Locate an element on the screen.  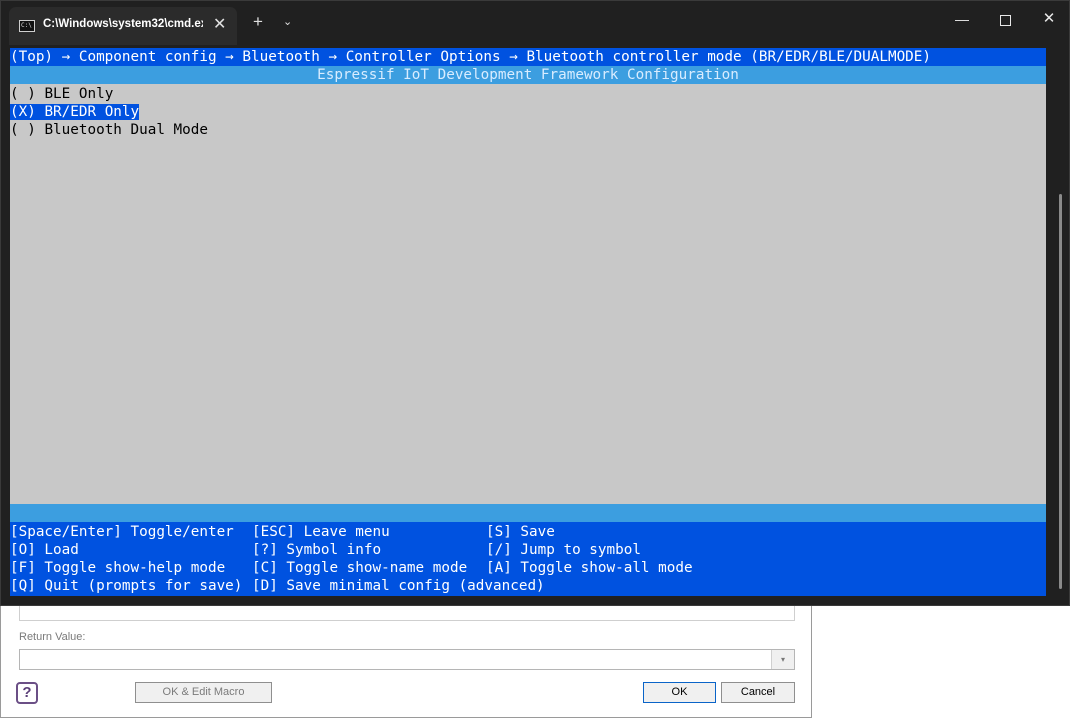
close-window-button: ✕ is located at coordinates (1049, 20).